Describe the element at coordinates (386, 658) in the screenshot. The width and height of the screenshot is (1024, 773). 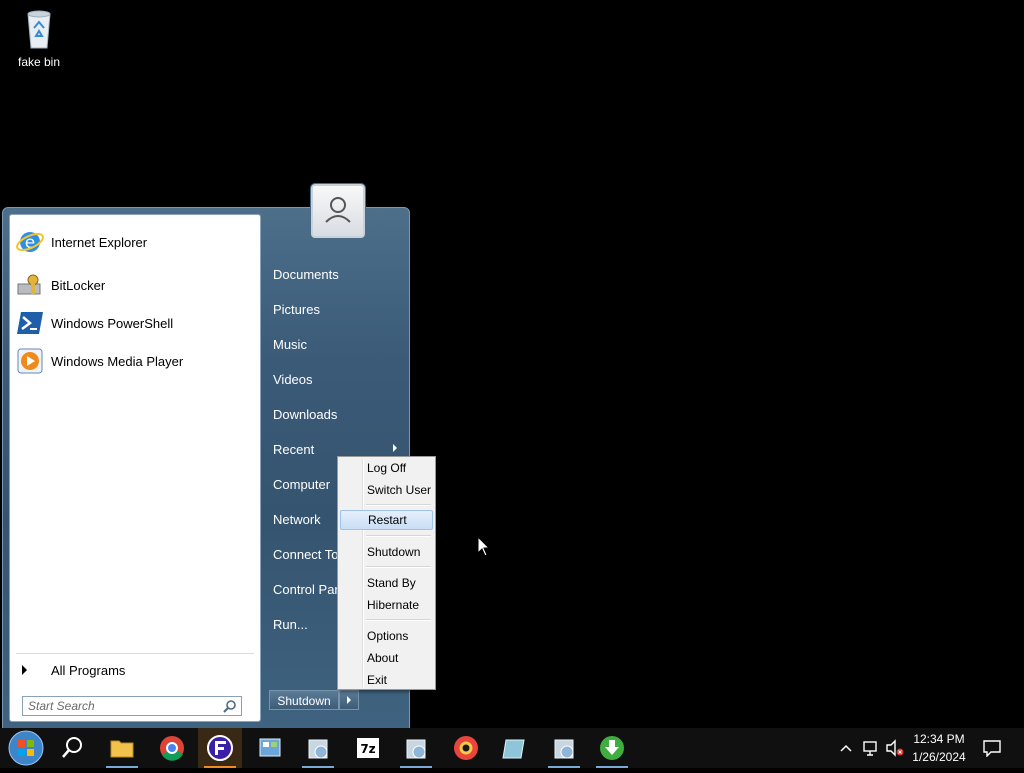
I see `menu-item-about: About` at that location.